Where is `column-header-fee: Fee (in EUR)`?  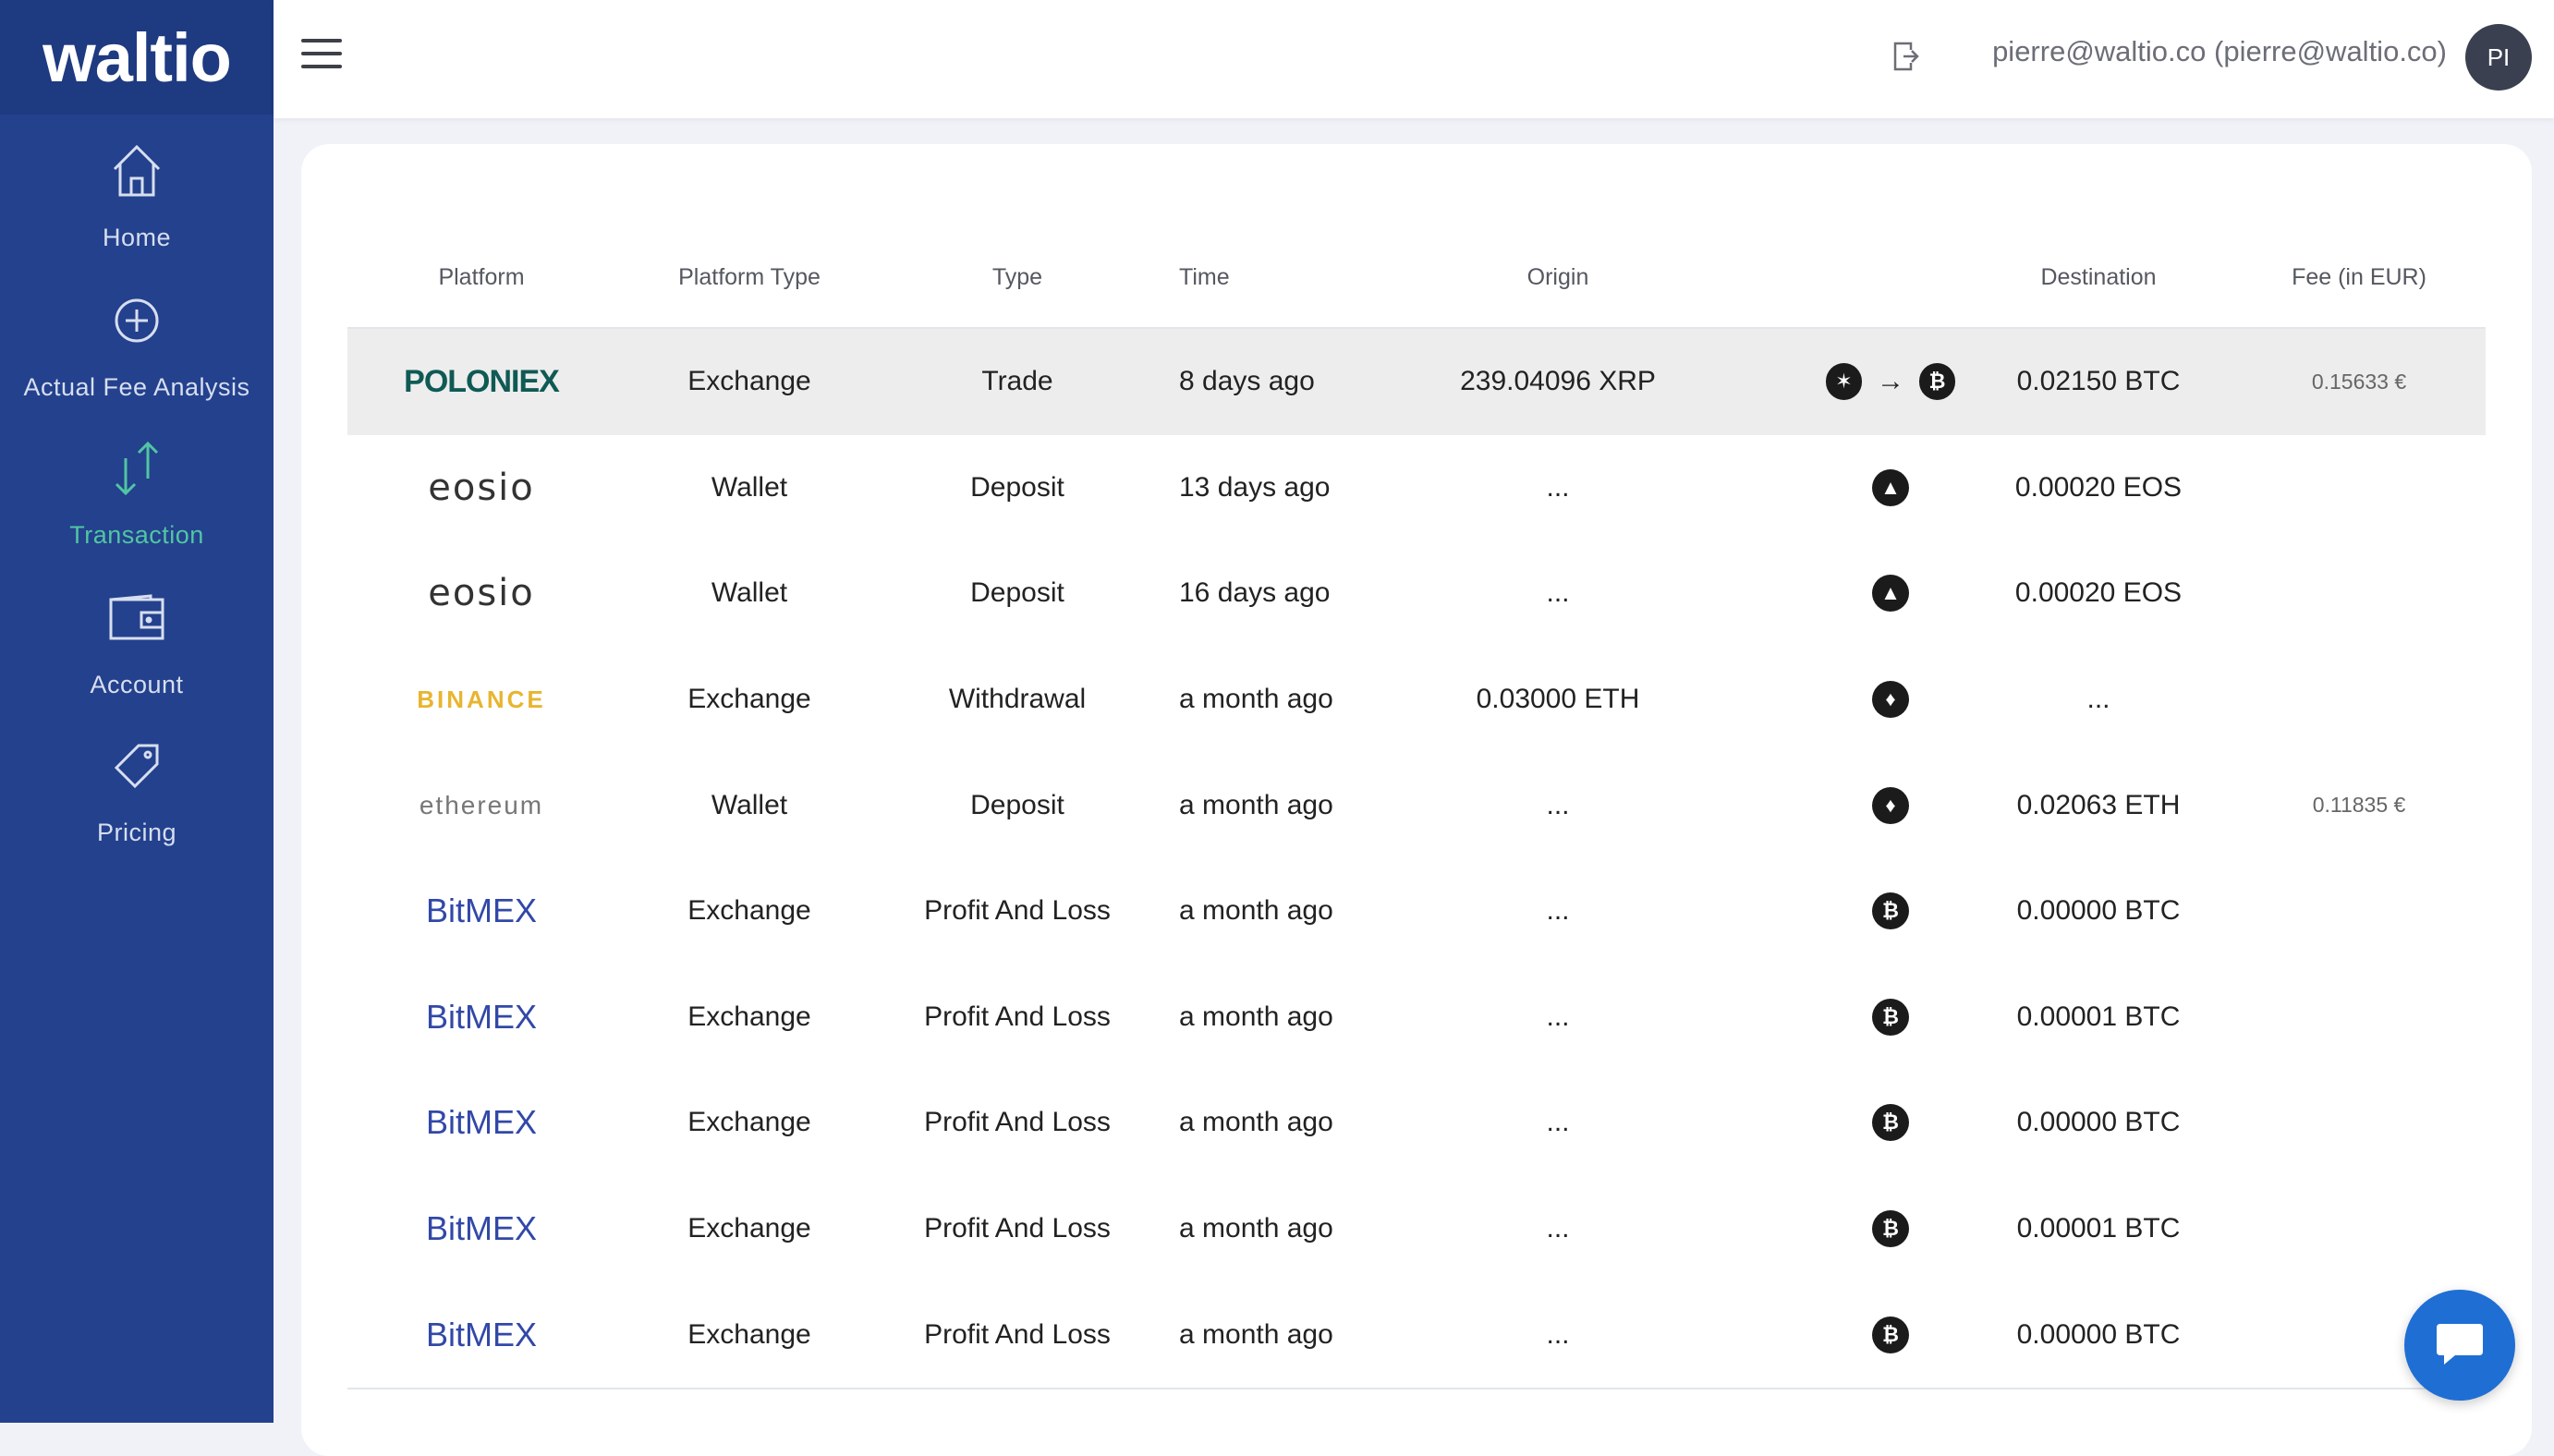 column-header-fee: Fee (in EUR) is located at coordinates (2359, 277).